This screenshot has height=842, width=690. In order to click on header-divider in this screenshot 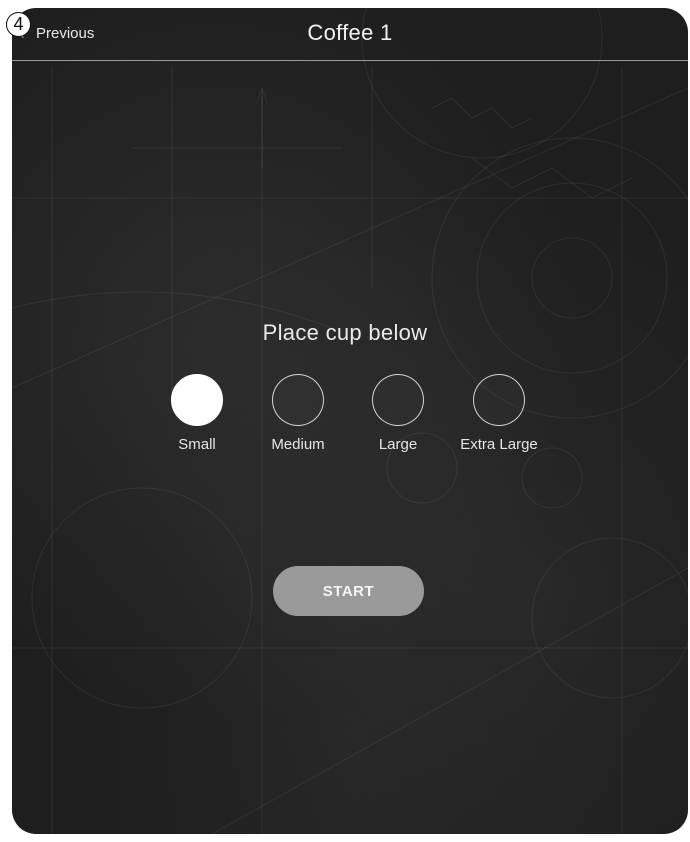, I will do `click(350, 60)`.